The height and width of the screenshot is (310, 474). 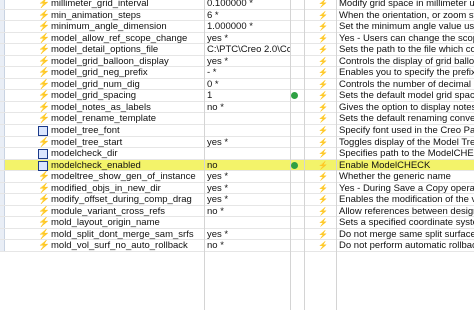 What do you see at coordinates (297, 95) in the screenshot?
I see `status-dot-icon` at bounding box center [297, 95].